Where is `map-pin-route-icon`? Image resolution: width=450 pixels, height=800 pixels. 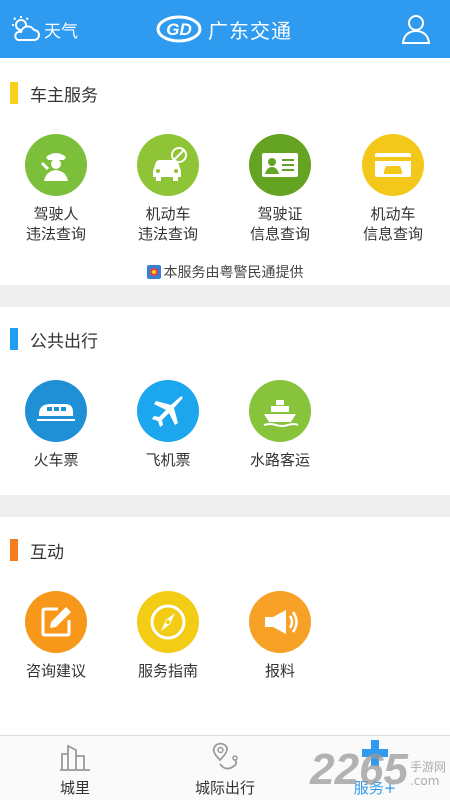
map-pin-route-icon is located at coordinates (225, 756).